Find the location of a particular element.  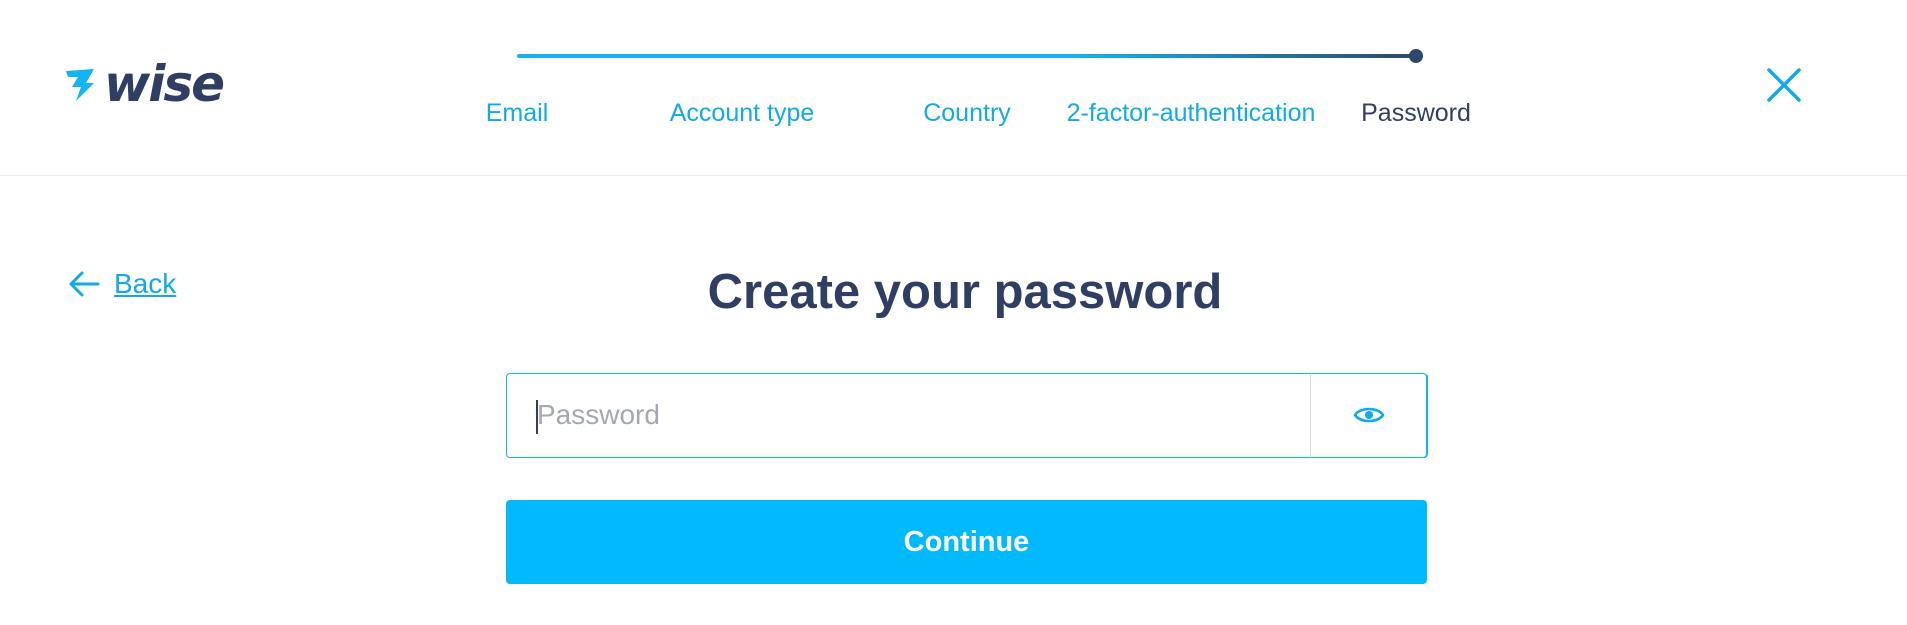

wise-flag-icon is located at coordinates (80, 85).